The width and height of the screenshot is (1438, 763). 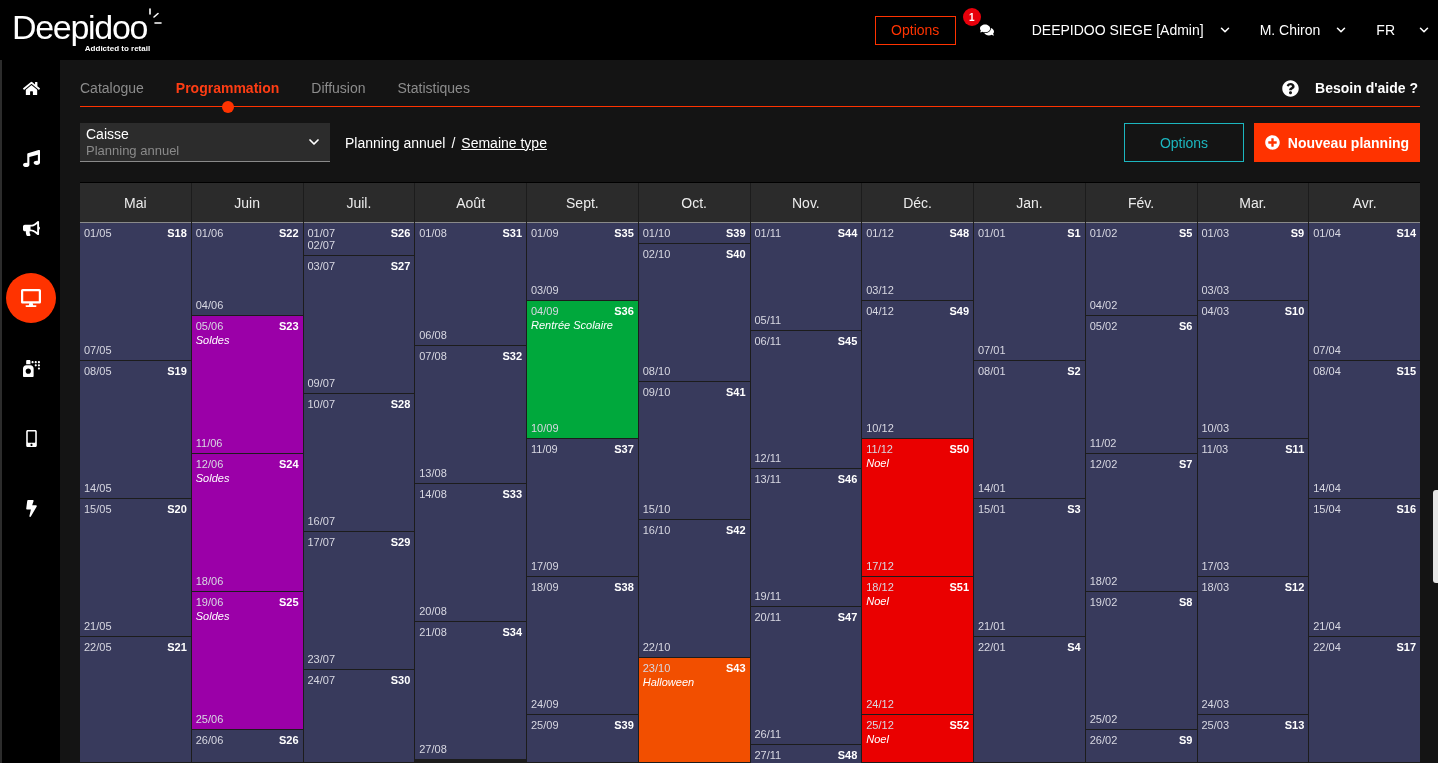 What do you see at coordinates (917, 739) in the screenshot?
I see `week-cell: 25/12 S52 Noel` at bounding box center [917, 739].